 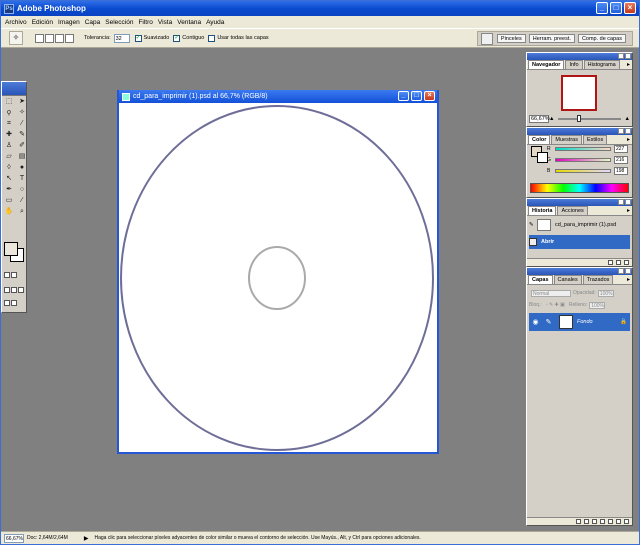 I want to click on new-group-icon, so click(x=602, y=521).